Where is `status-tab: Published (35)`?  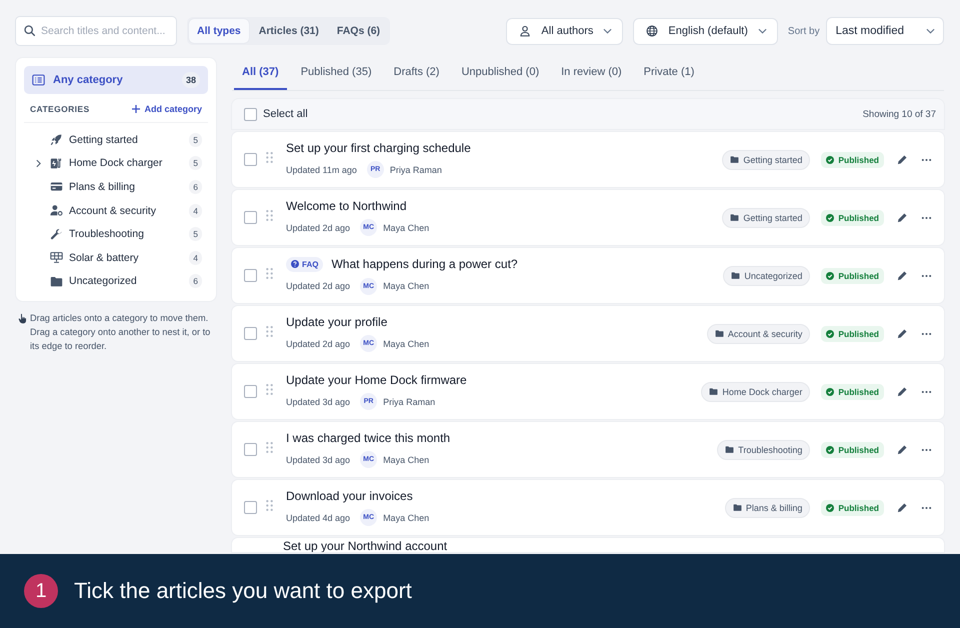 status-tab: Published (35) is located at coordinates (336, 74).